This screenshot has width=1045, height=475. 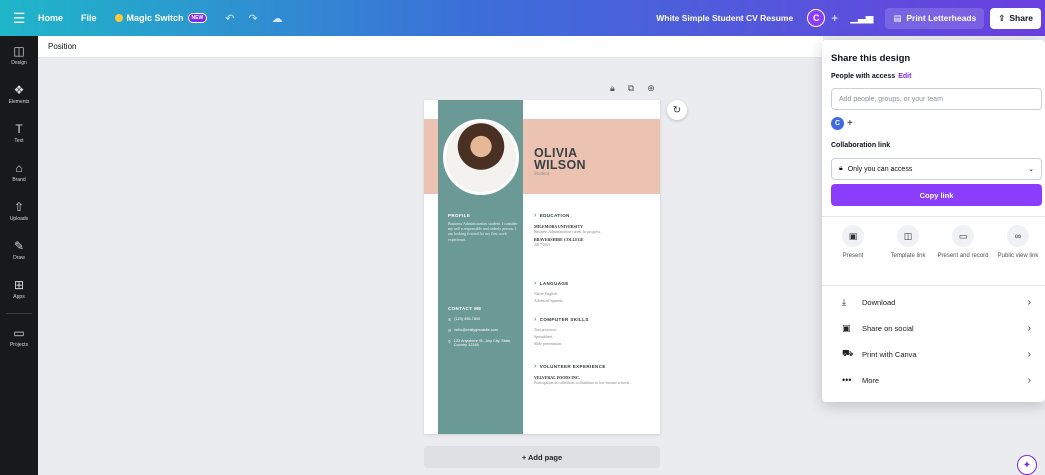 I want to click on add-collaborator-icon: +, so click(x=834, y=18).